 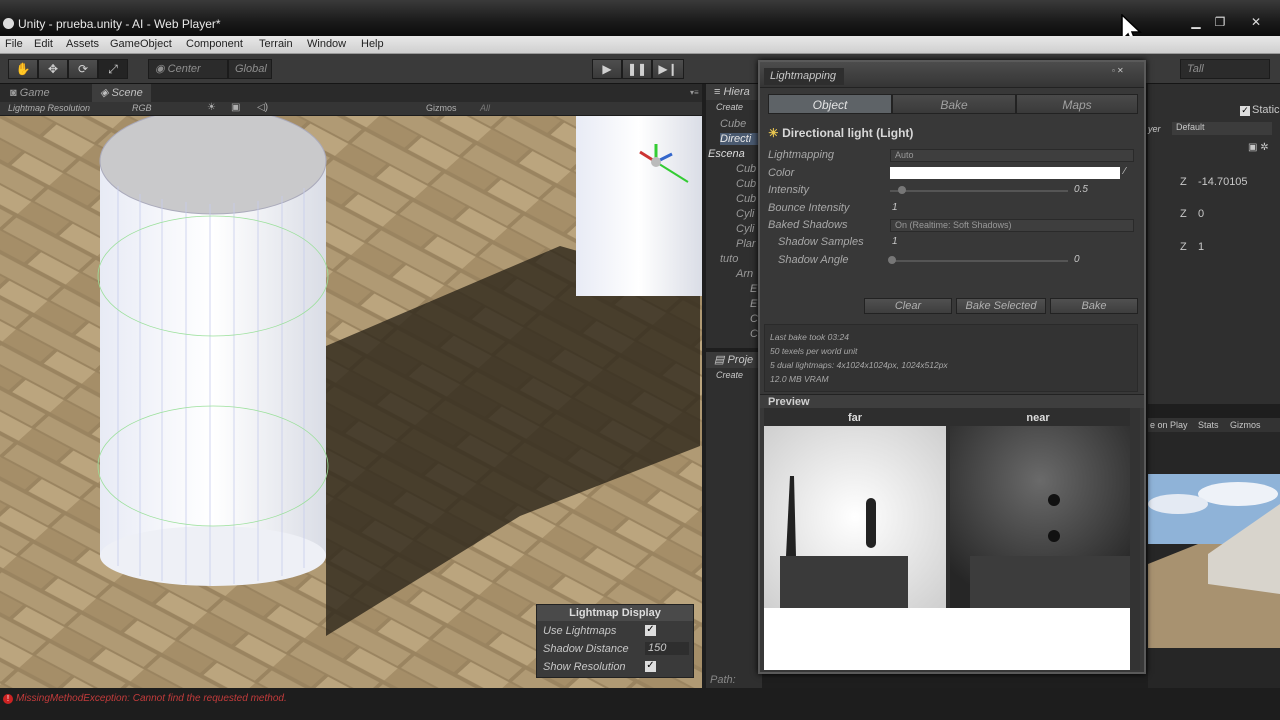 I want to click on gizmos-dropdown: Gizmos, so click(x=441, y=108).